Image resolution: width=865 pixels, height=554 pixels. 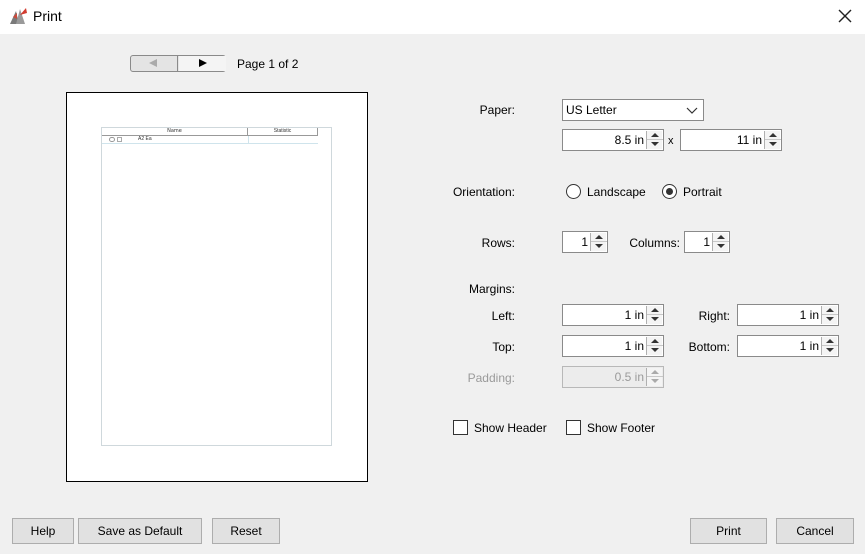 What do you see at coordinates (43, 531) in the screenshot?
I see `help-button: Help` at bounding box center [43, 531].